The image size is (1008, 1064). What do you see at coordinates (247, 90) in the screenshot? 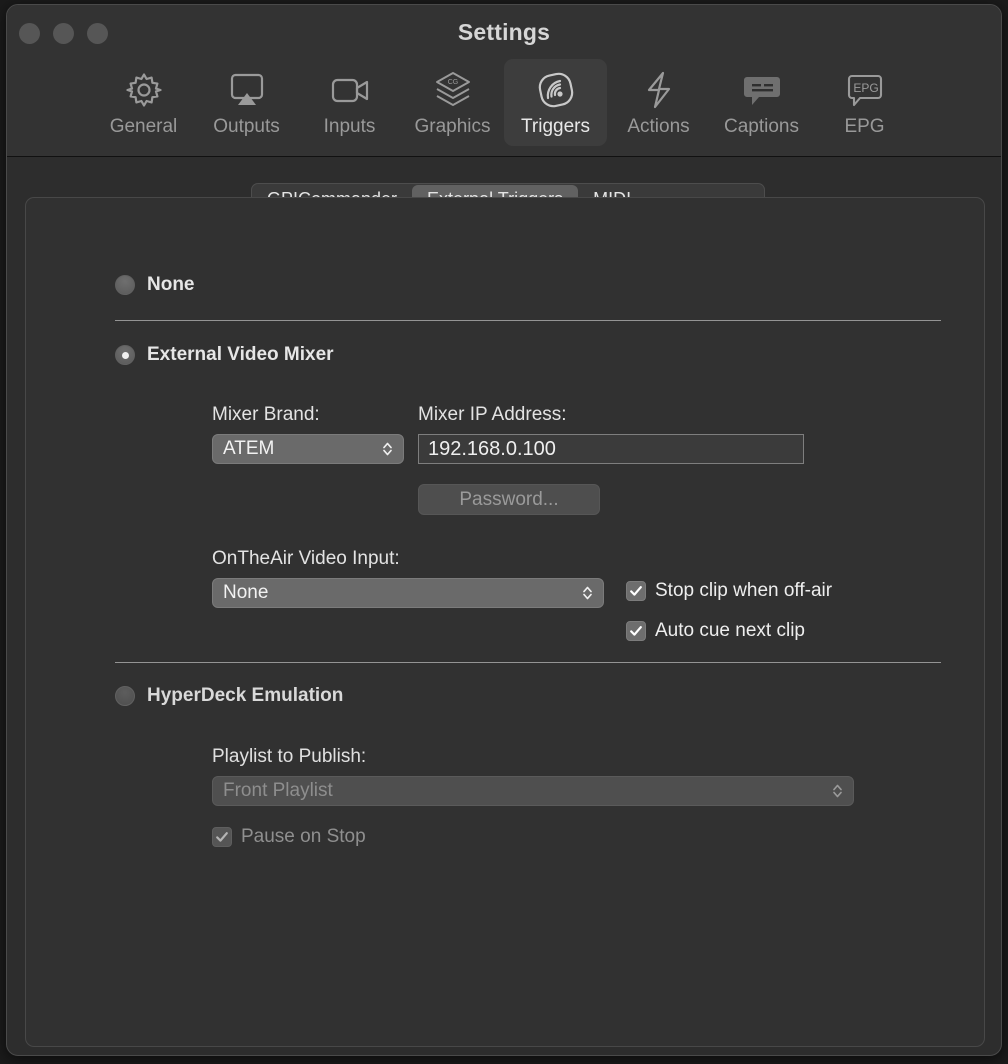
I see `airplay-icon` at bounding box center [247, 90].